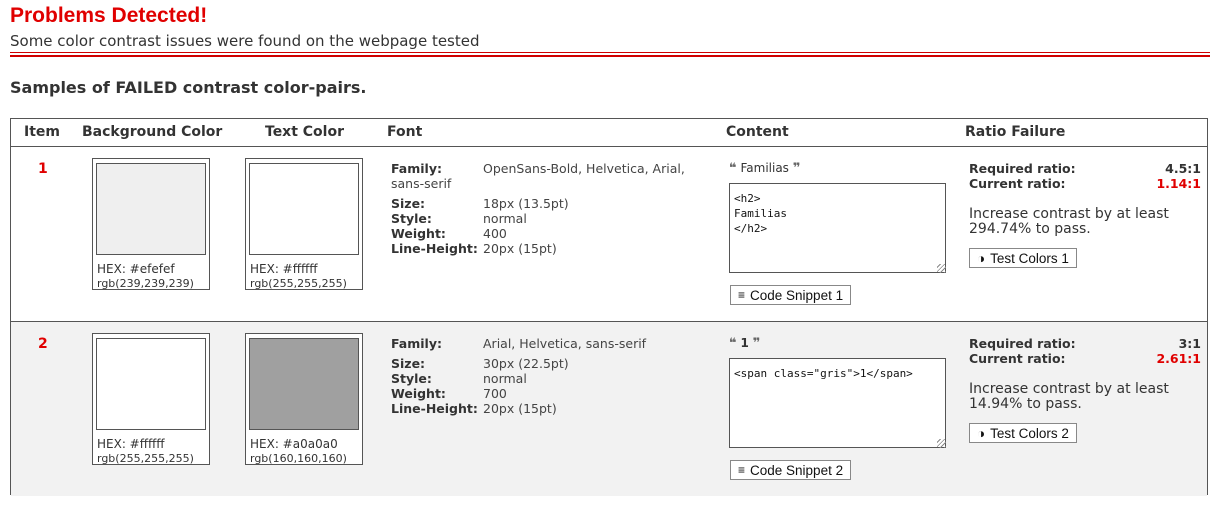 This screenshot has width=1227, height=510. What do you see at coordinates (610, 56) in the screenshot?
I see `title-rule-bottom` at bounding box center [610, 56].